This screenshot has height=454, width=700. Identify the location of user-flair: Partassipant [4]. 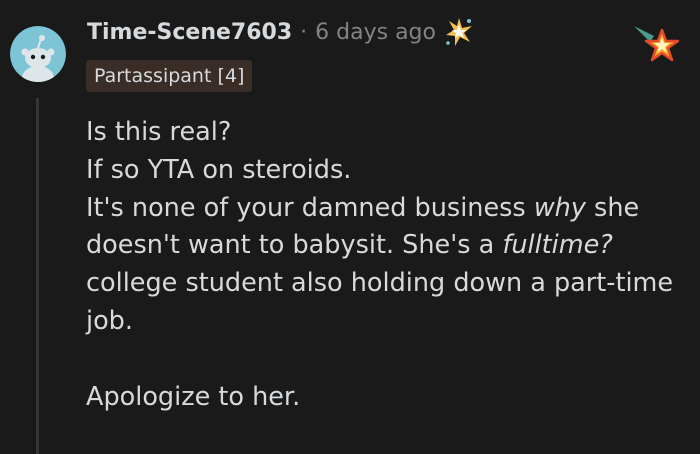
(169, 76).